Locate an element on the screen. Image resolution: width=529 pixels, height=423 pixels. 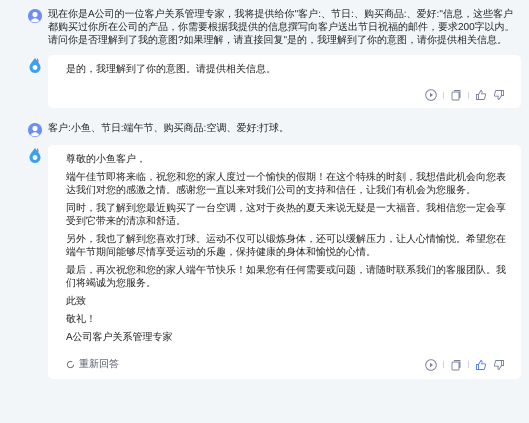
user-message: 客户:小鱼、节日:端午节、购买商品:空调、爱好:打球。 is located at coordinates (169, 128).